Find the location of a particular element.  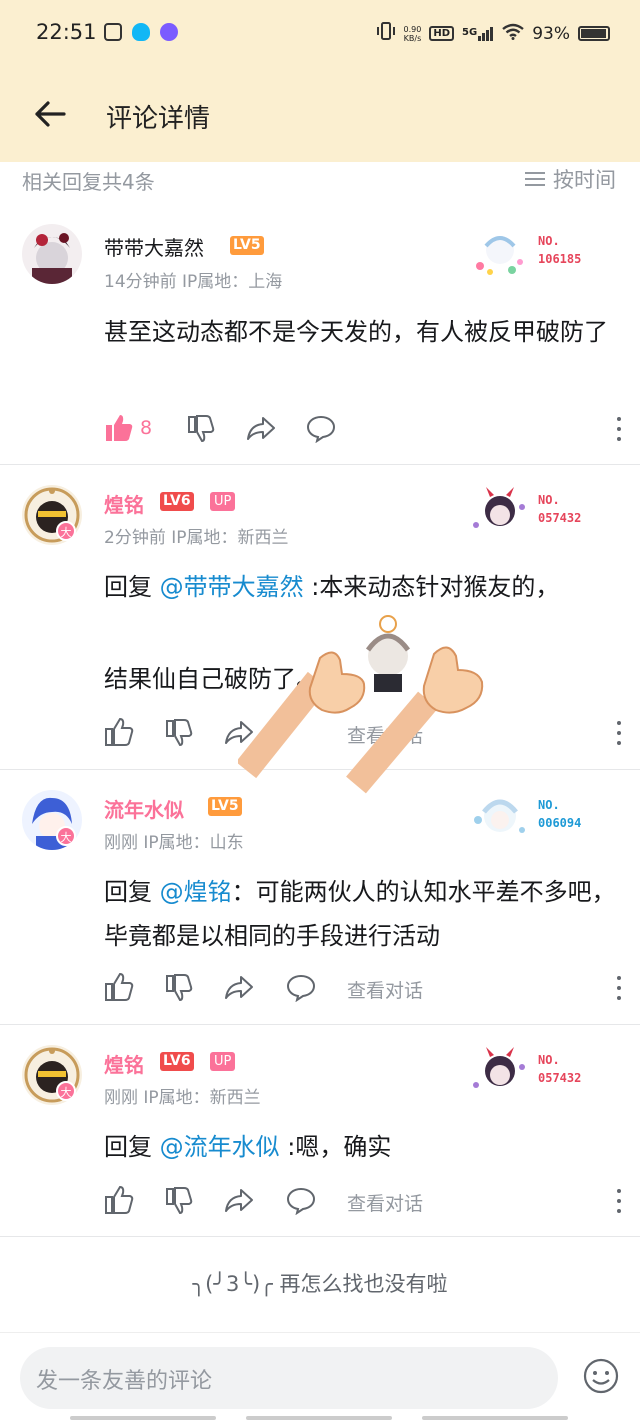

reply-count: 相关回复共4条 is located at coordinates (88, 182).